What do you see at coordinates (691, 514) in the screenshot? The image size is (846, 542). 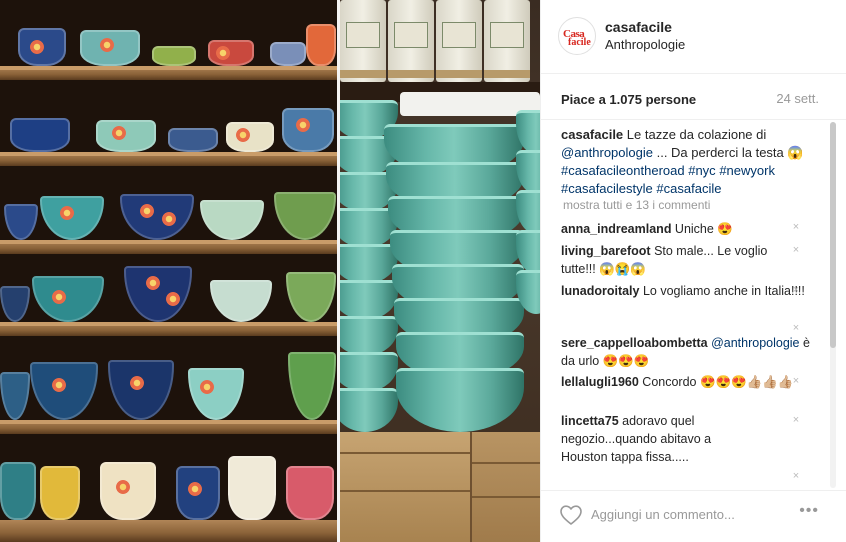 I see `add-comment-input` at bounding box center [691, 514].